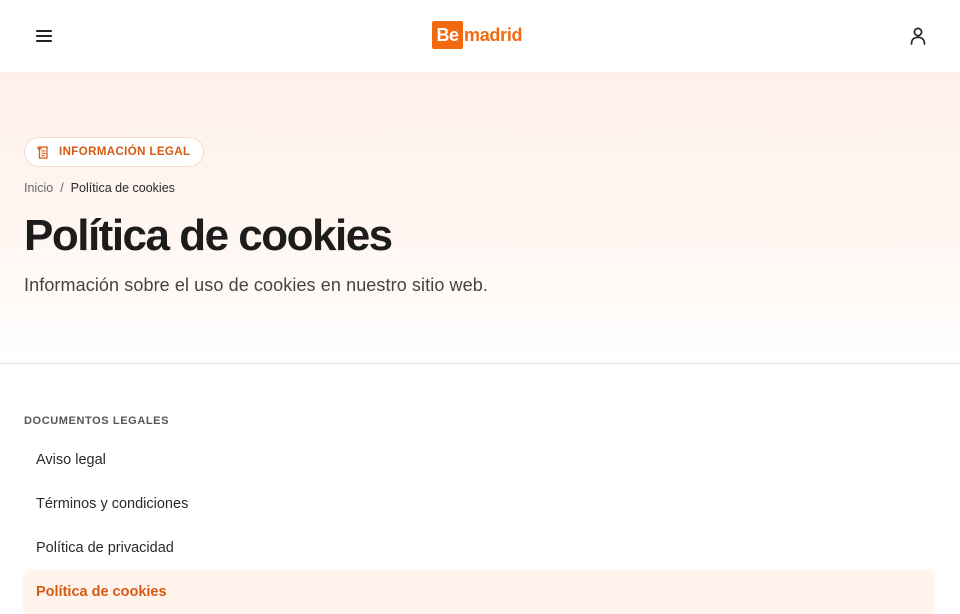 The width and height of the screenshot is (960, 614). What do you see at coordinates (479, 460) in the screenshot?
I see `nav-item-aviso-legal: Aviso legal` at bounding box center [479, 460].